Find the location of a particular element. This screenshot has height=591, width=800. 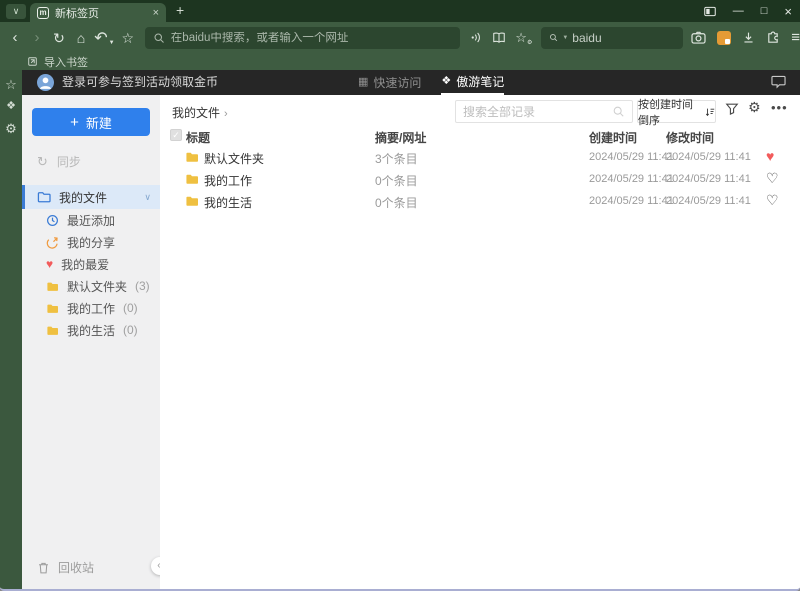

tab-quick-access: ▦ 快速访问 is located at coordinates (389, 82).